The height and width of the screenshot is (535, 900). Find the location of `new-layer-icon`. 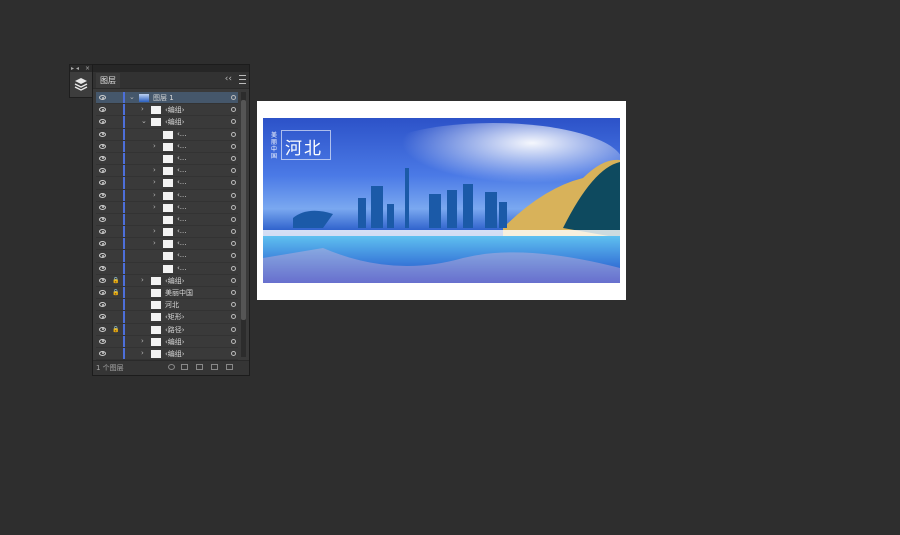

new-layer-icon is located at coordinates (214, 367).